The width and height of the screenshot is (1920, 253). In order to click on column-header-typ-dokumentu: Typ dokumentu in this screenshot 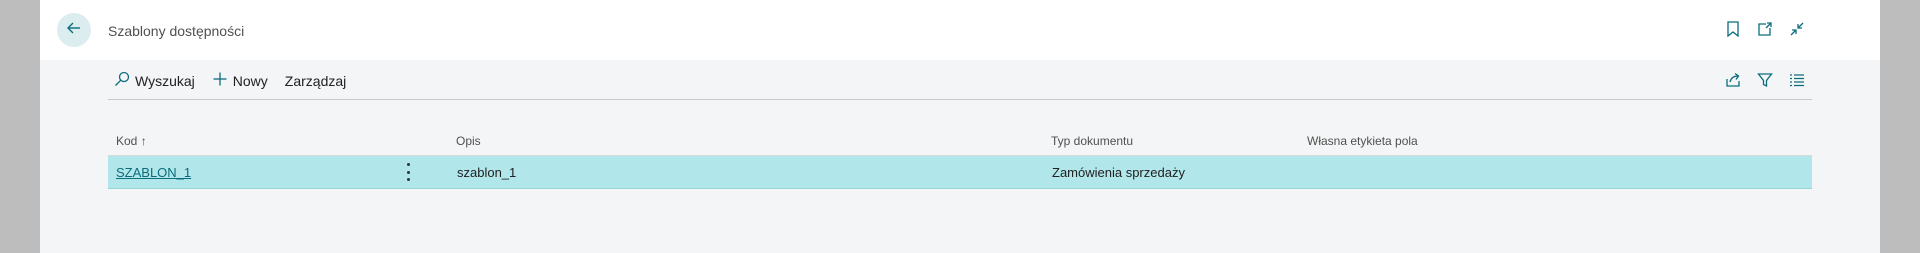, I will do `click(1092, 141)`.